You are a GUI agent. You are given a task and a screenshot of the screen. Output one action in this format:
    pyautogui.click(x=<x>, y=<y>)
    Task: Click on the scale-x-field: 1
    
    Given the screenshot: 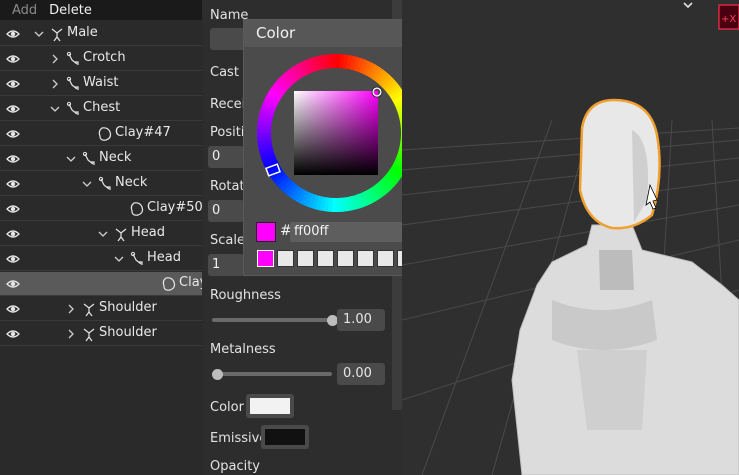 What is the action you would take?
    pyautogui.click(x=226, y=265)
    